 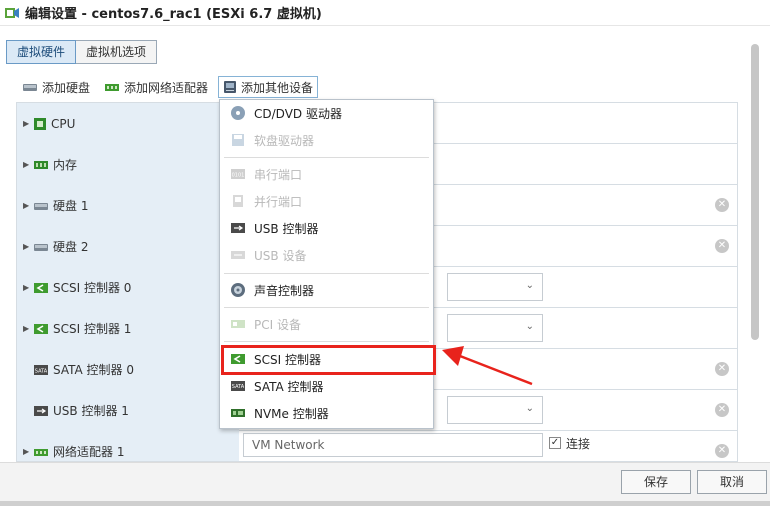 What do you see at coordinates (91, 411) in the screenshot?
I see `hardware-name: USB 控制器 1` at bounding box center [91, 411].